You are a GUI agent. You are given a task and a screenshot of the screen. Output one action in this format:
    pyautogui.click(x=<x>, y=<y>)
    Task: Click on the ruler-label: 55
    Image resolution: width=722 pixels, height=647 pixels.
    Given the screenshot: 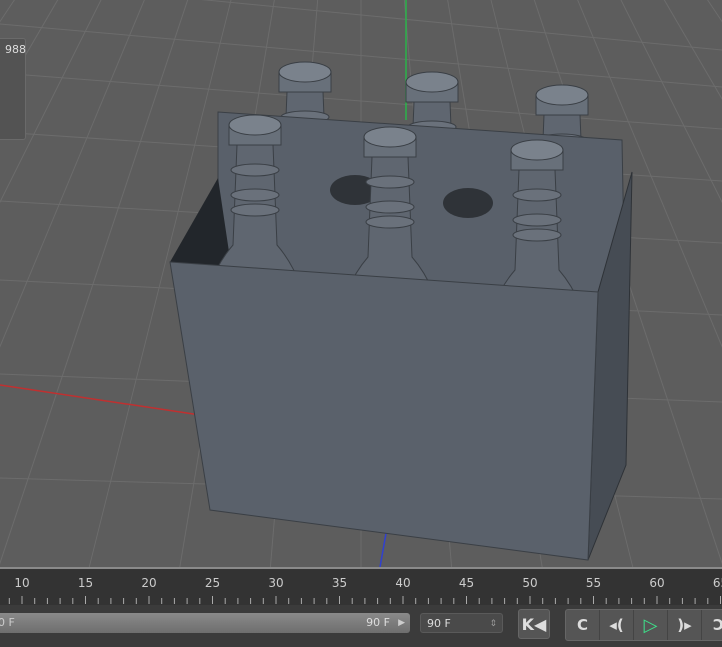 What is the action you would take?
    pyautogui.click(x=593, y=583)
    